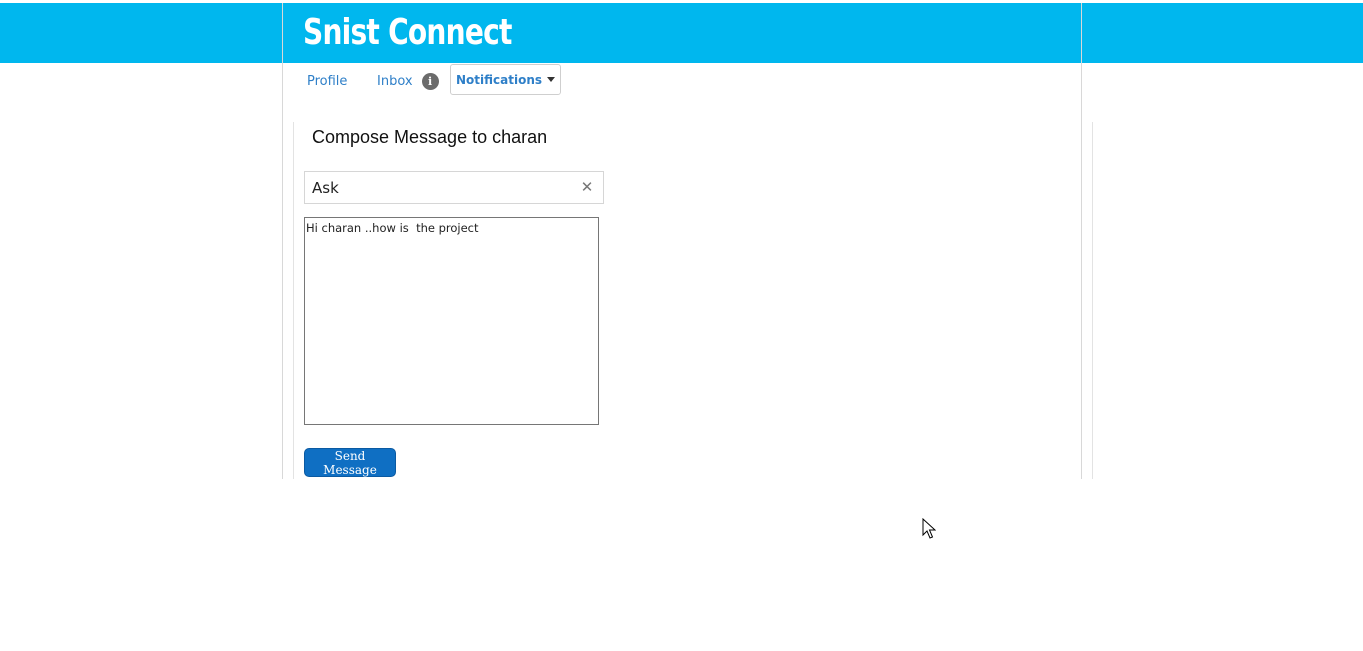 The height and width of the screenshot is (651, 1363). I want to click on caret-down-icon, so click(551, 79).